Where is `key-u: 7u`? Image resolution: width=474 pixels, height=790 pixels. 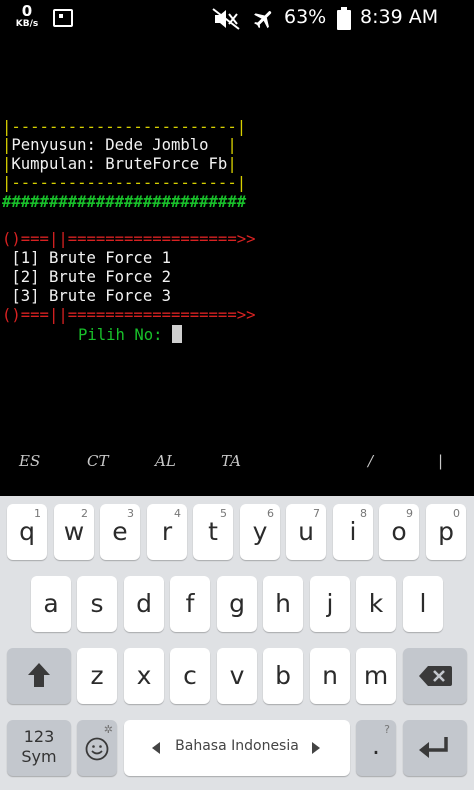 key-u: 7u is located at coordinates (306, 532).